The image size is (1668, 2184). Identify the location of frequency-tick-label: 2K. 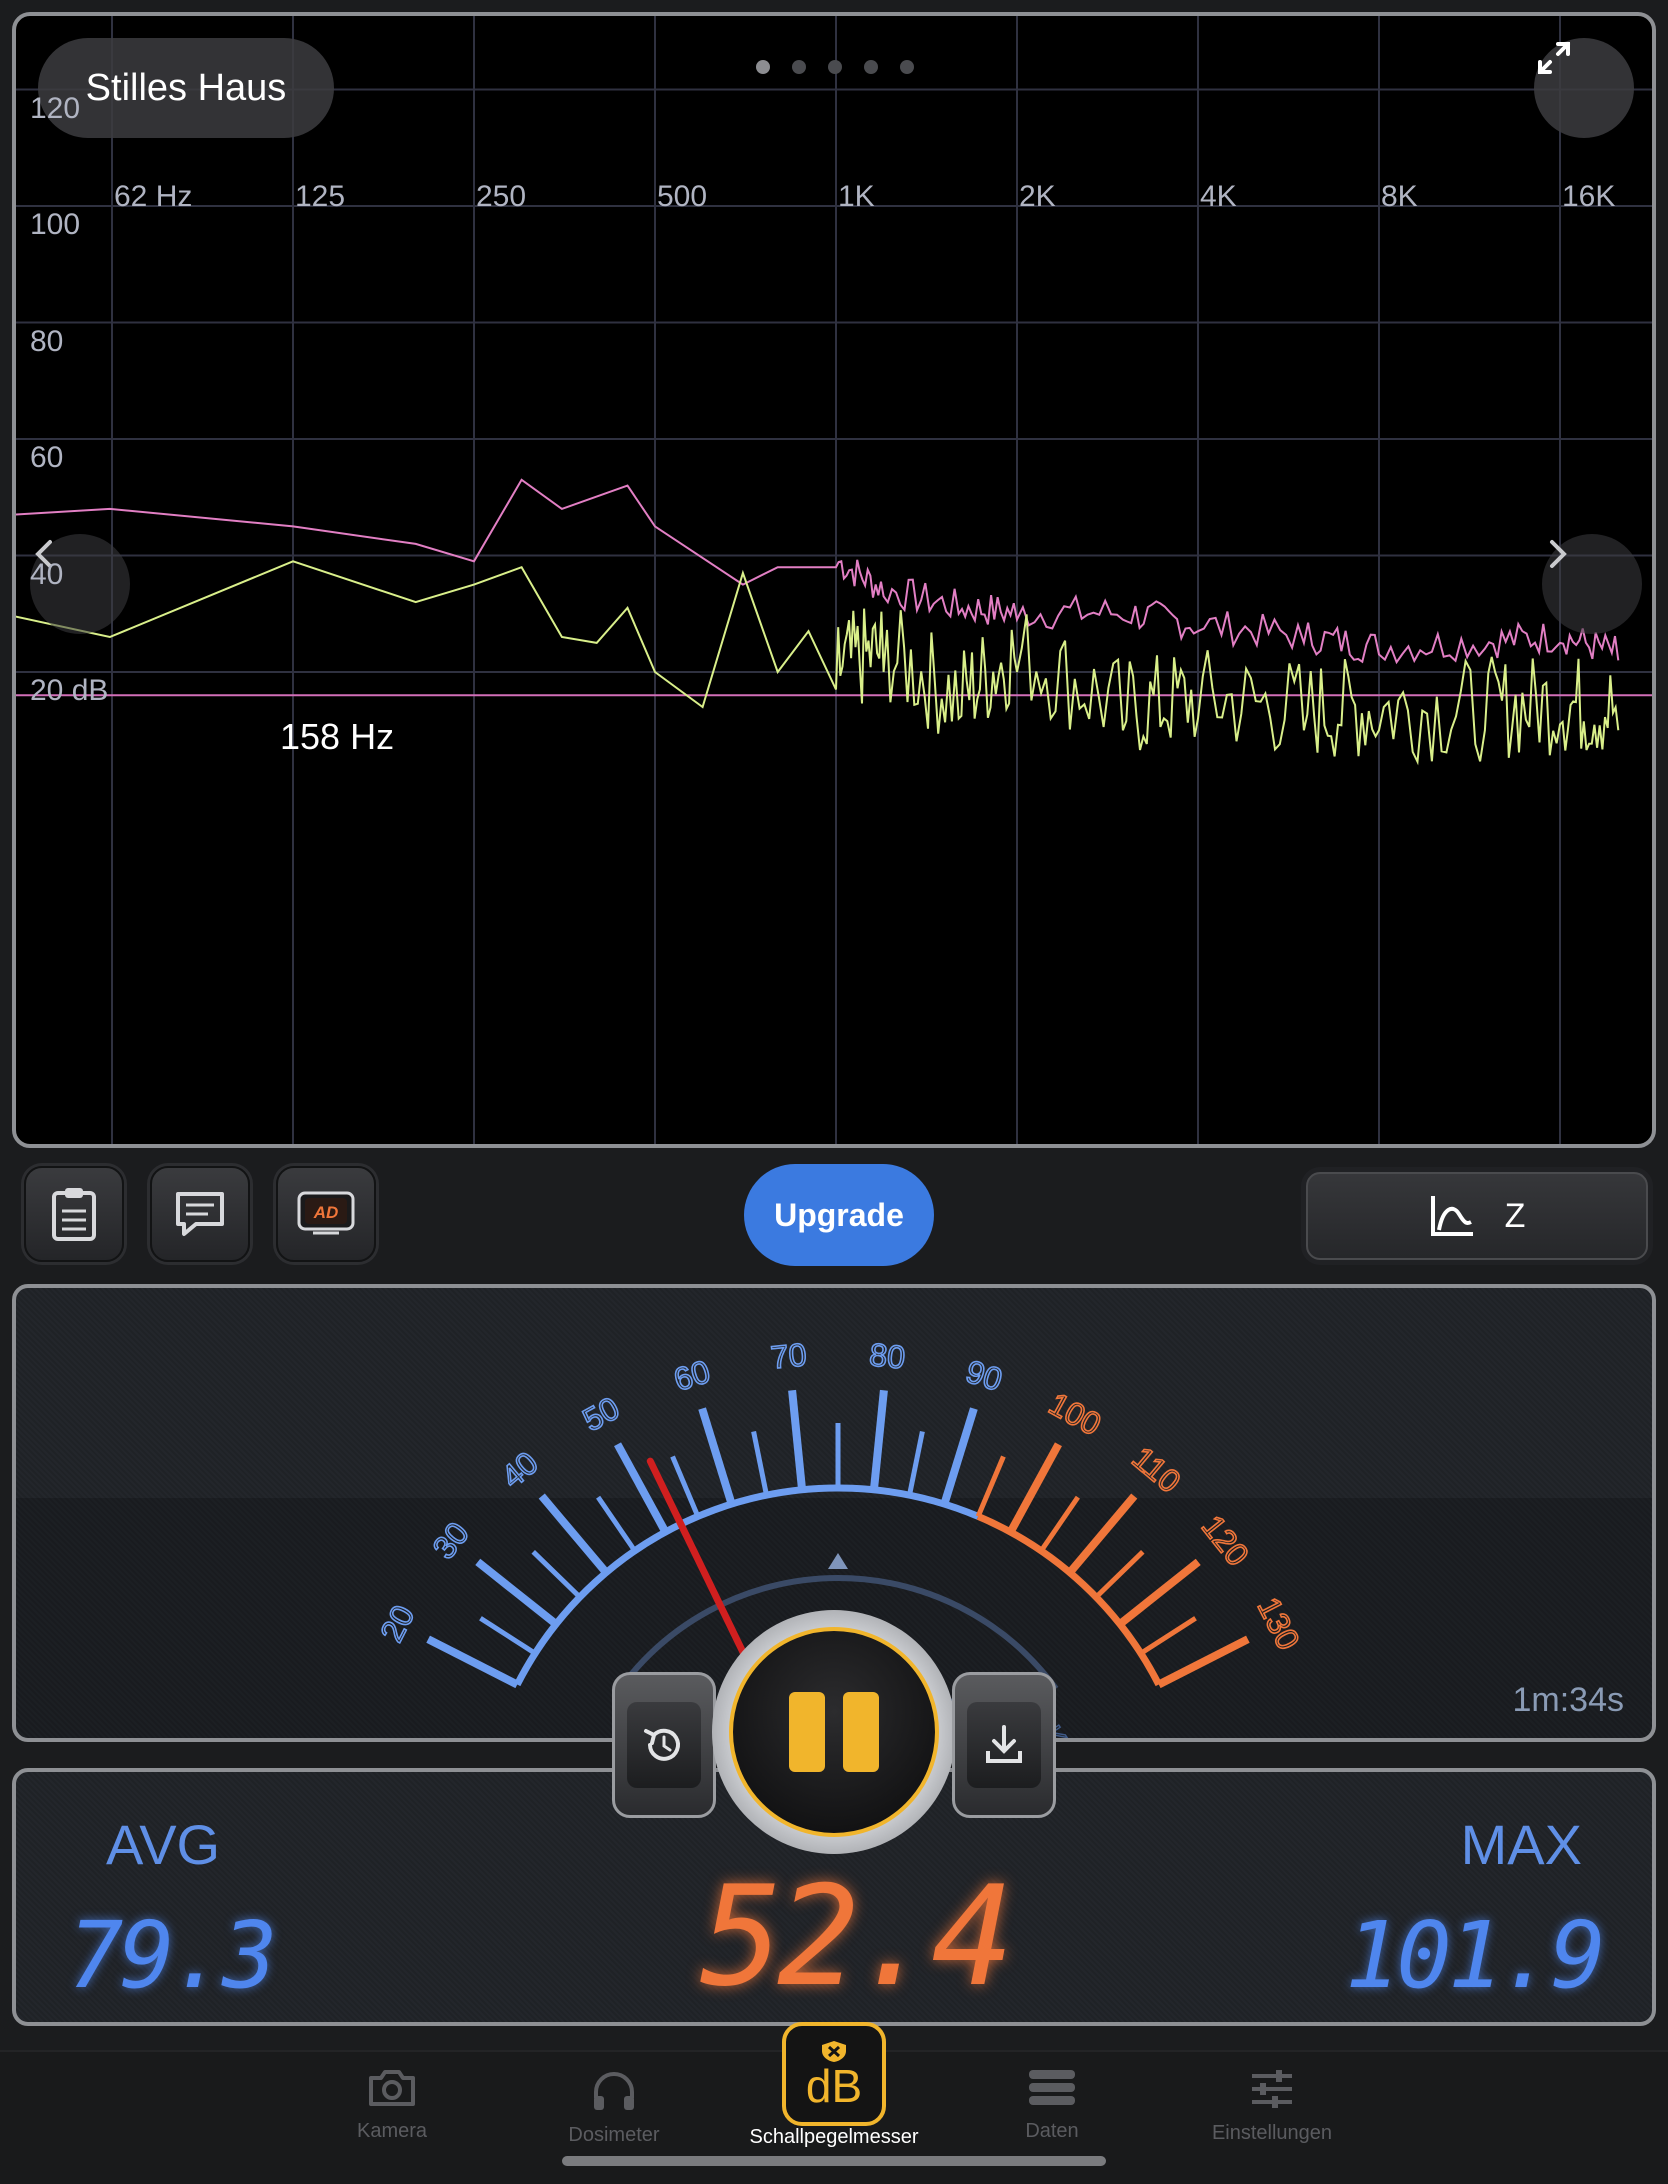
(1037, 196).